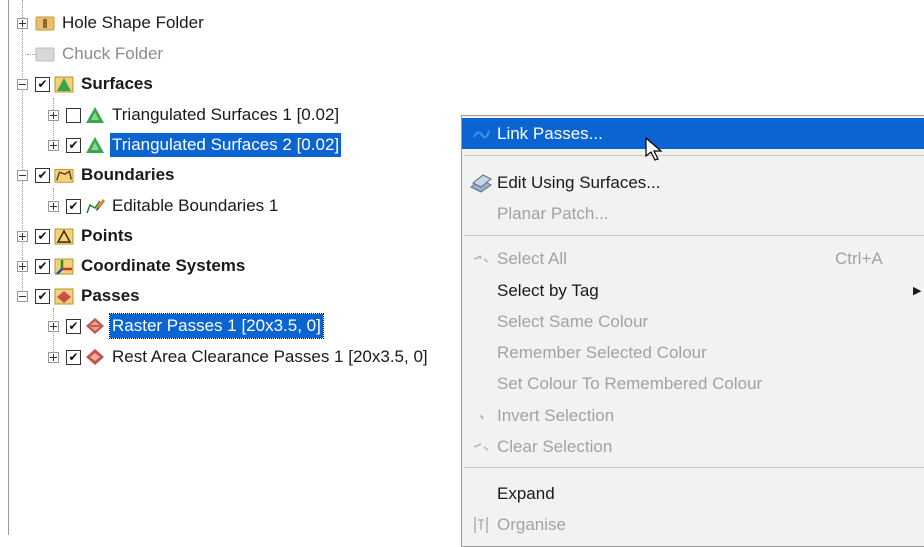  Describe the element at coordinates (630, 383) in the screenshot. I see `menu-item-label: Set Colour To Remembered Colour` at that location.